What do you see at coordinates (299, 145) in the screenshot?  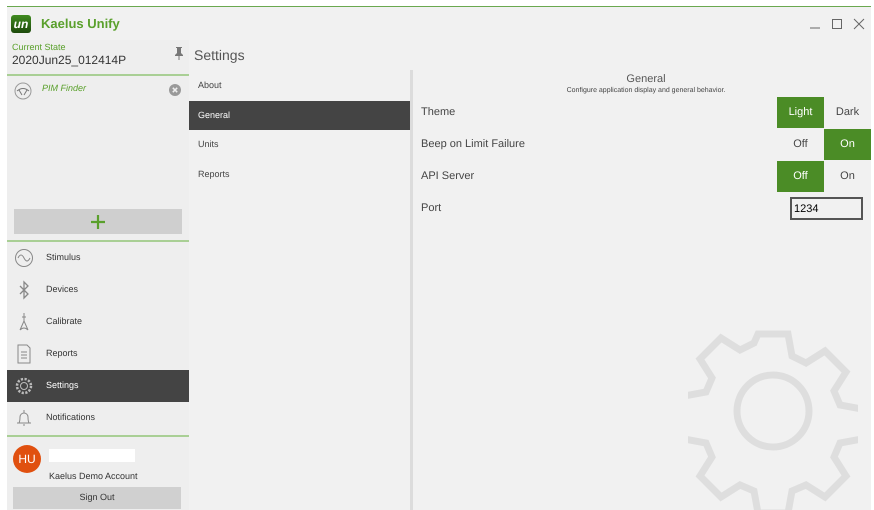 I see `settings-tab: Units` at bounding box center [299, 145].